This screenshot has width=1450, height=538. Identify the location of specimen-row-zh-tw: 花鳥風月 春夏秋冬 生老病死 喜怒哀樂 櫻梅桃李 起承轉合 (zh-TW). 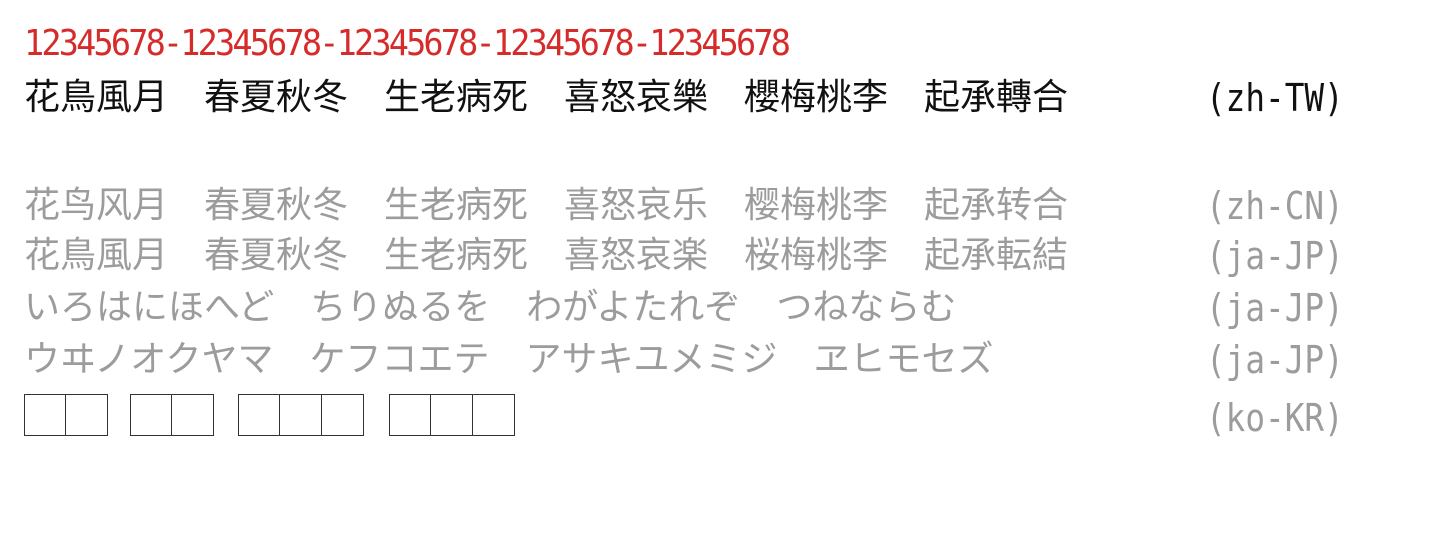
(684, 98).